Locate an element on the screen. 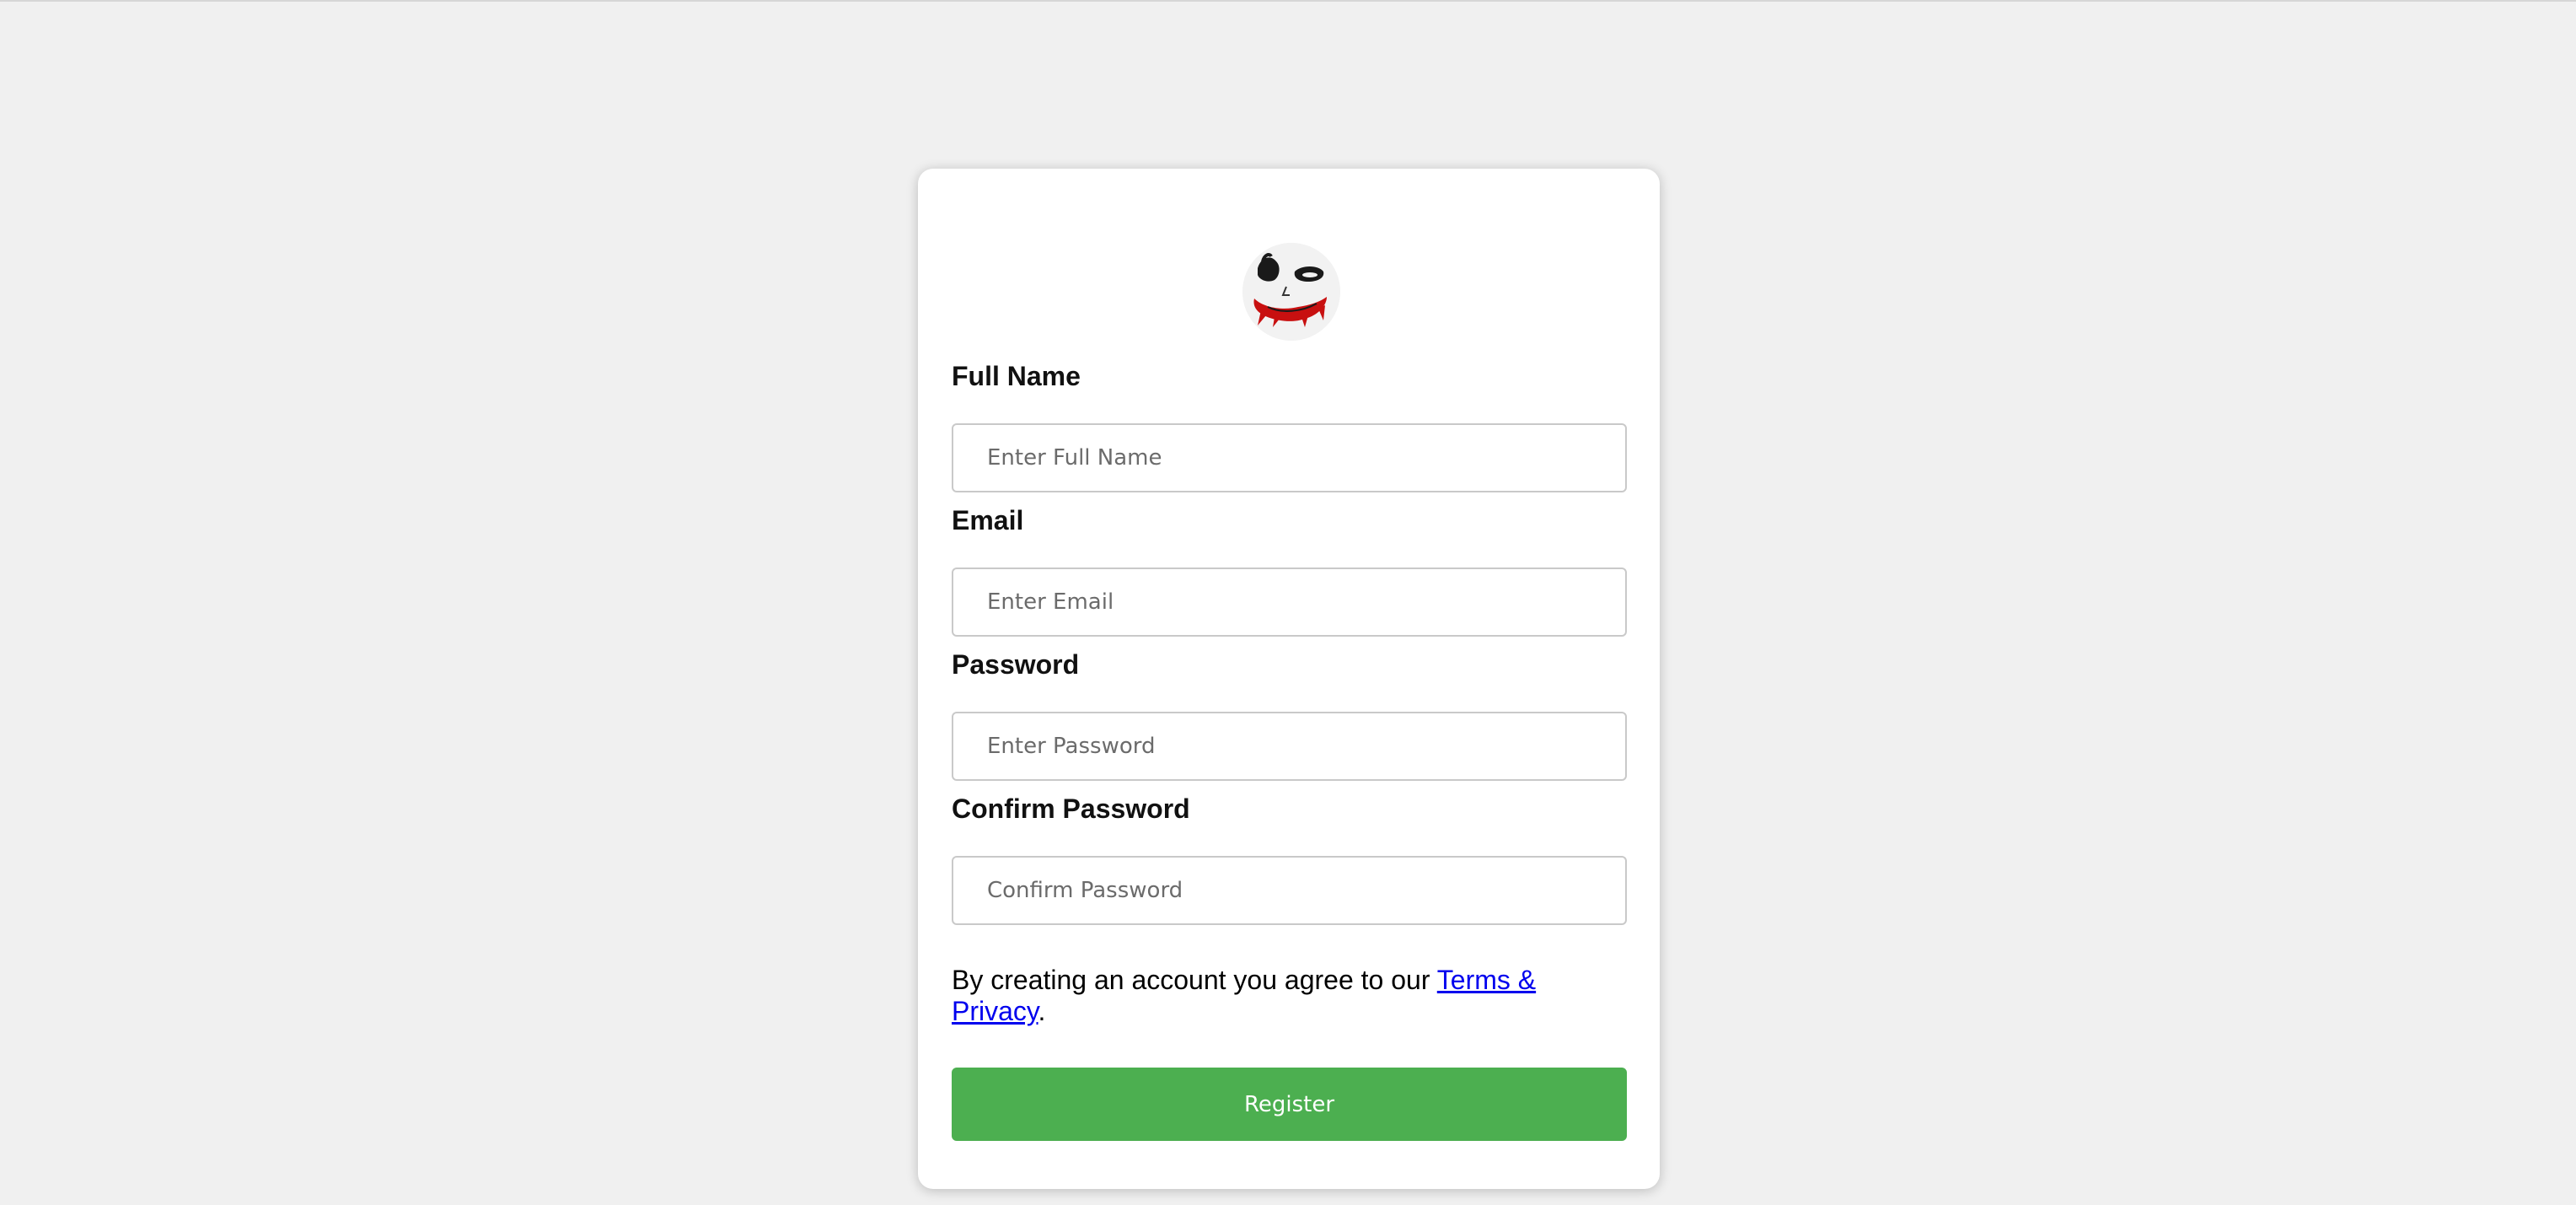  terms-period: . is located at coordinates (1042, 1011).